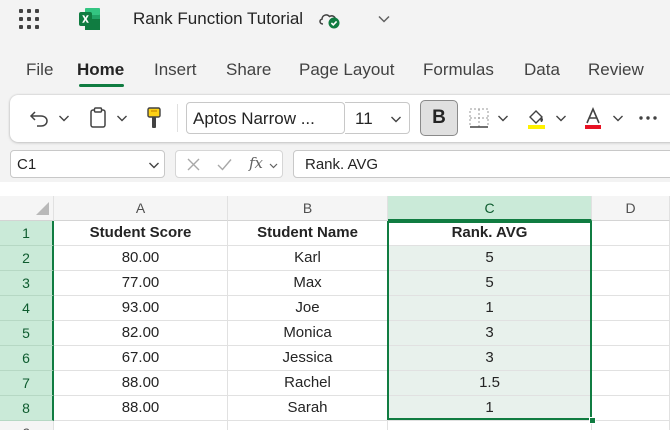 The width and height of the screenshot is (670, 430). Describe the element at coordinates (342, 164) in the screenshot. I see `formula-value: Rank. AVG` at that location.